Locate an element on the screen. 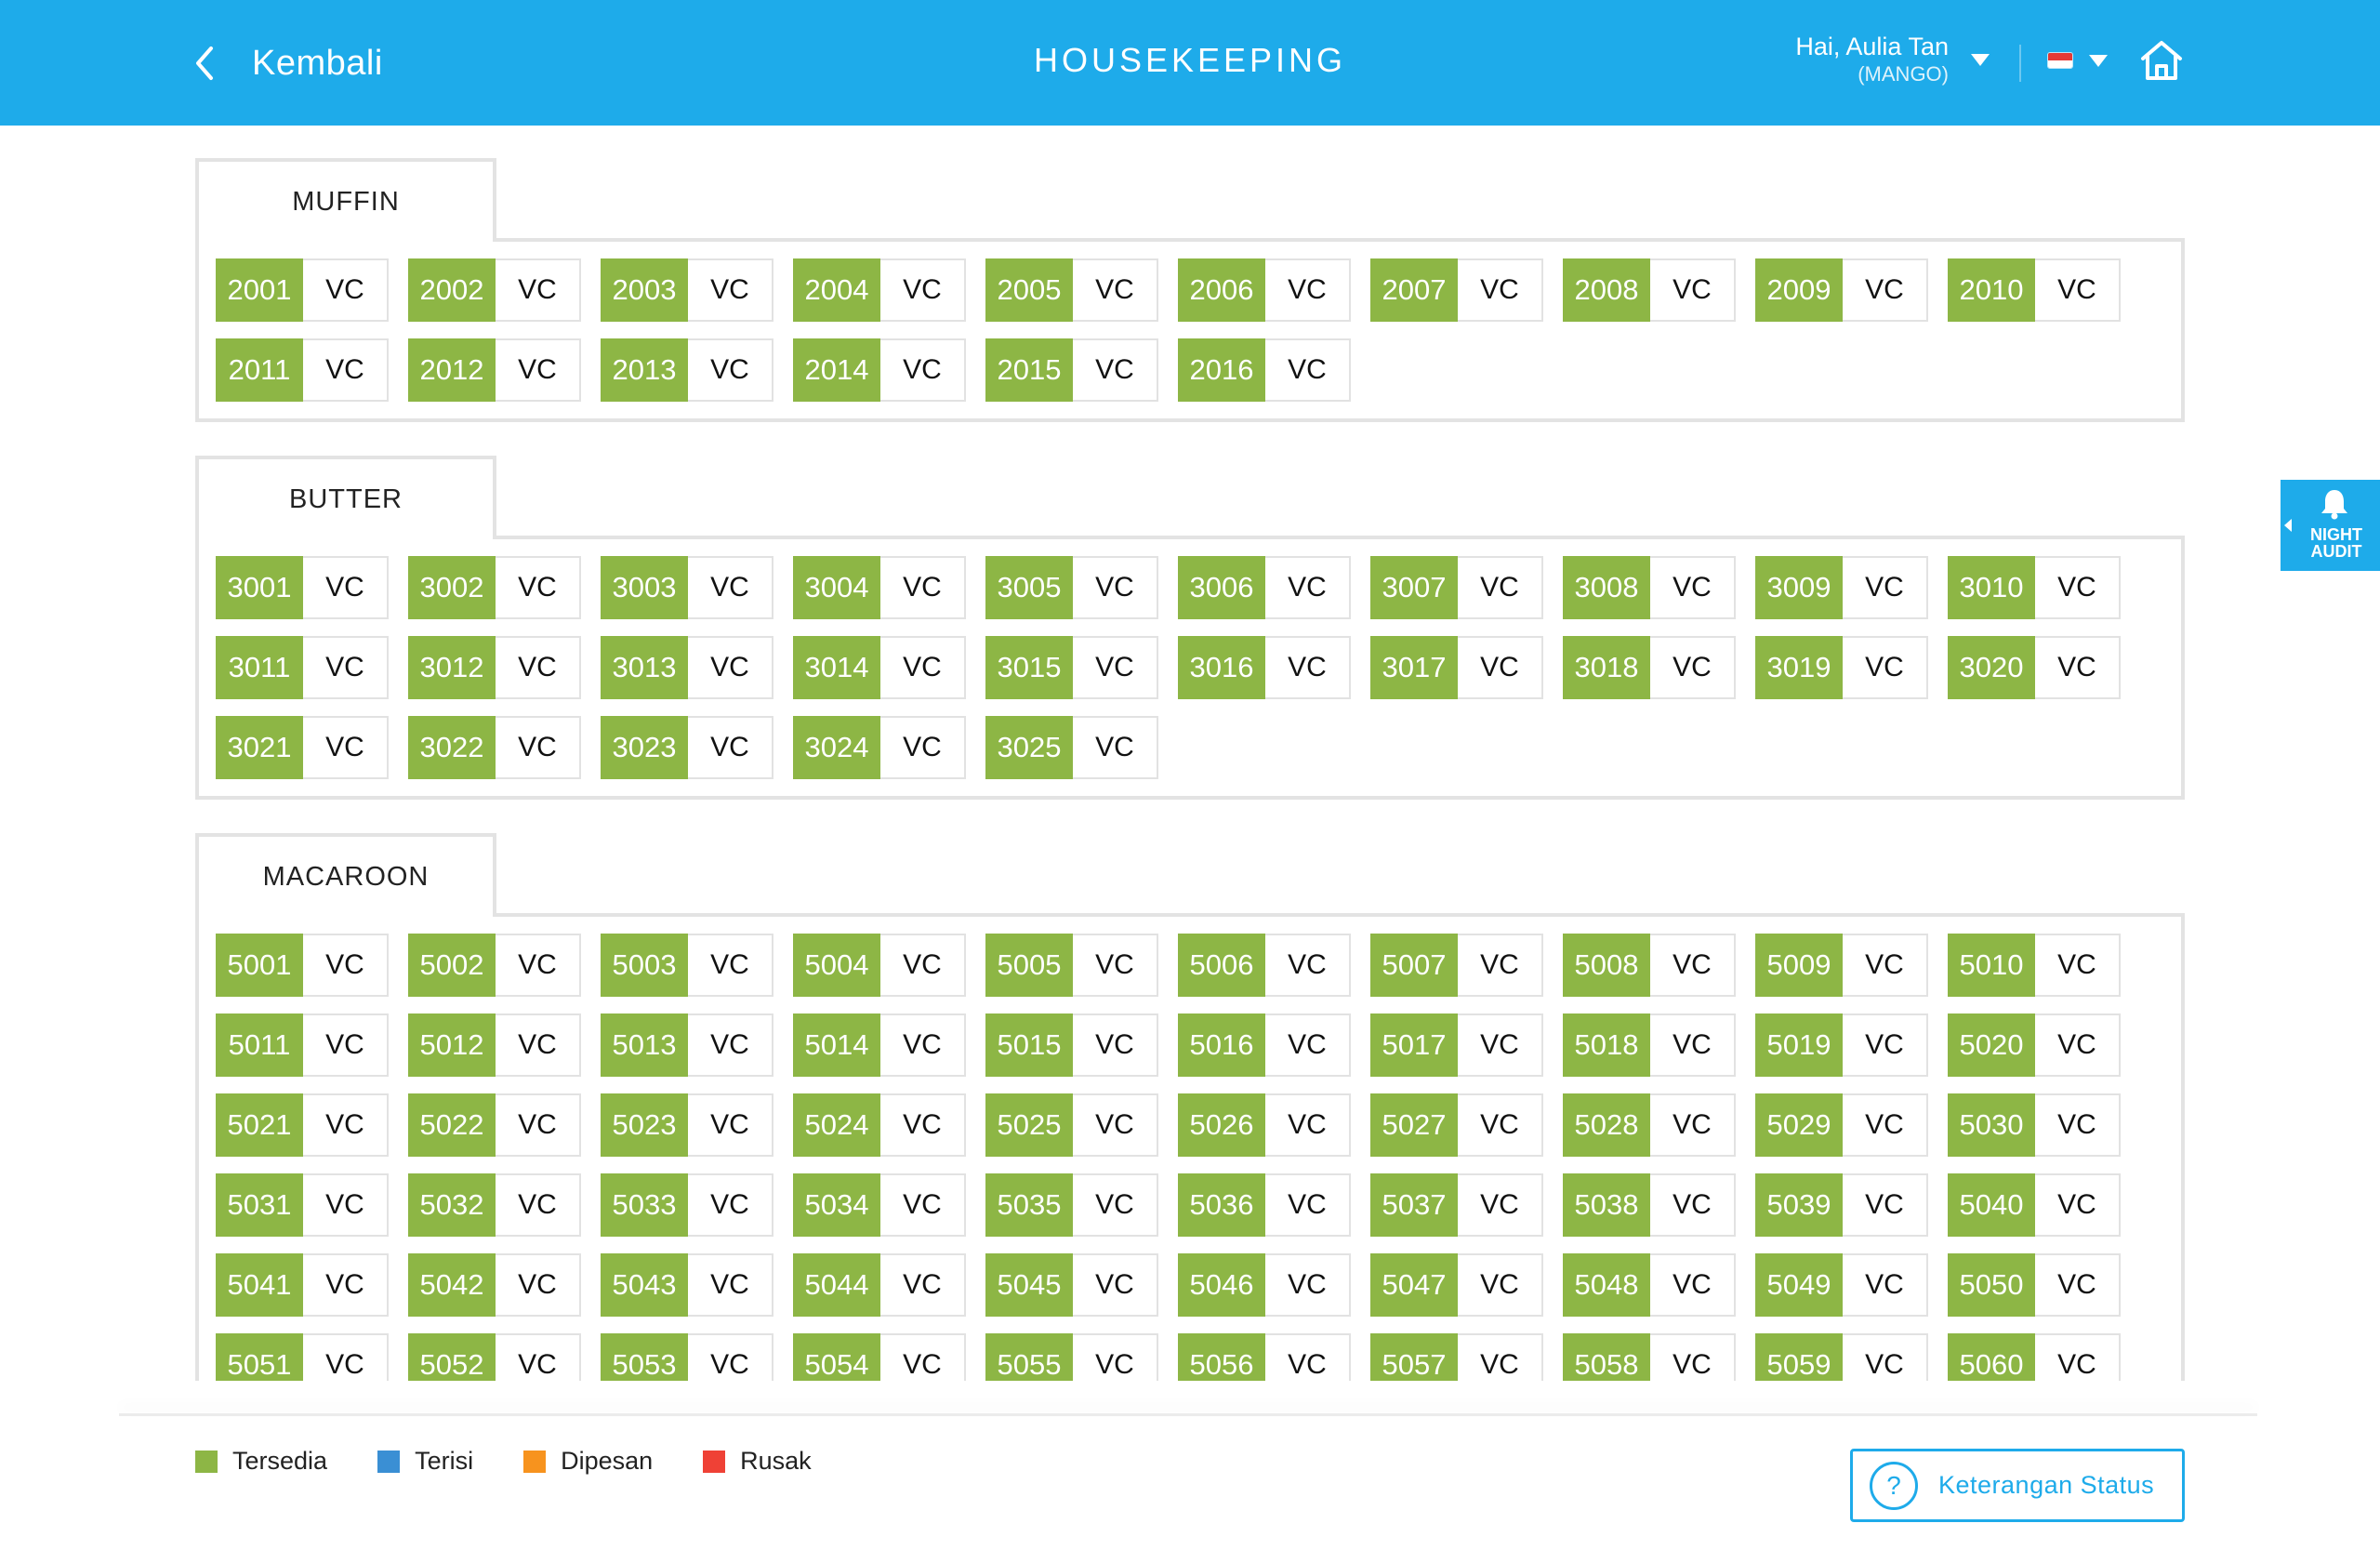 This screenshot has height=1550, width=2380. room-tile: 3003 VC is located at coordinates (687, 587).